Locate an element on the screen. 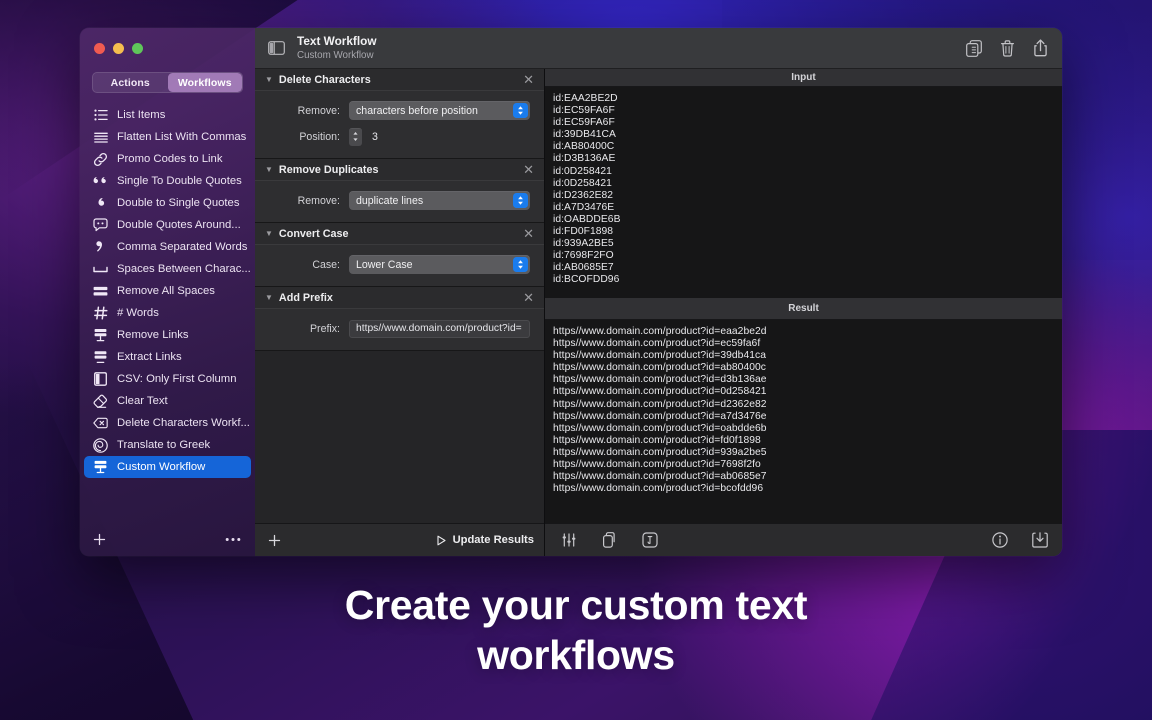  sidebar-toggle-icon is located at coordinates (276, 48).